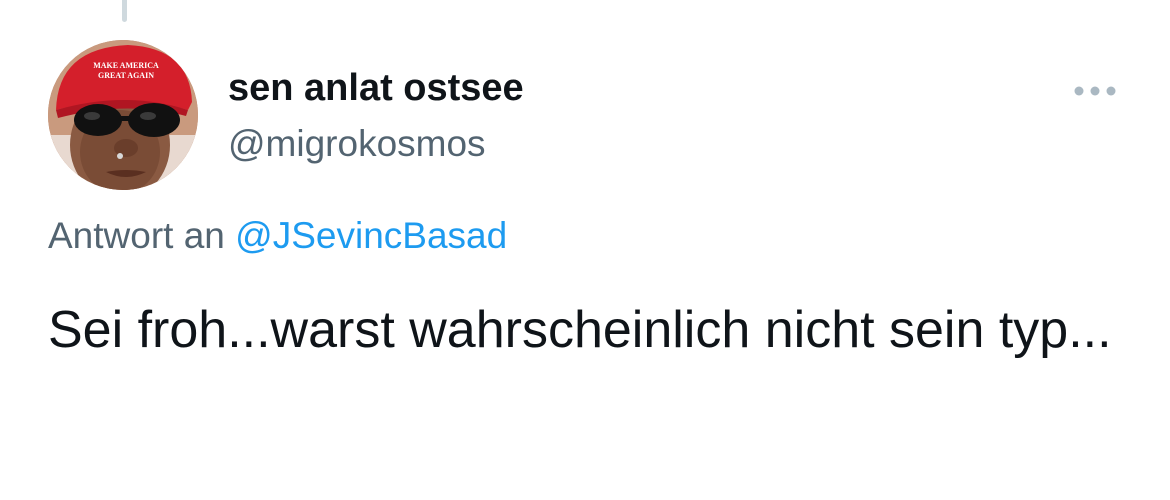 This screenshot has width=1170, height=500. What do you see at coordinates (126, 75) in the screenshot?
I see `cap-text-line2: GREAT AGAIN` at bounding box center [126, 75].